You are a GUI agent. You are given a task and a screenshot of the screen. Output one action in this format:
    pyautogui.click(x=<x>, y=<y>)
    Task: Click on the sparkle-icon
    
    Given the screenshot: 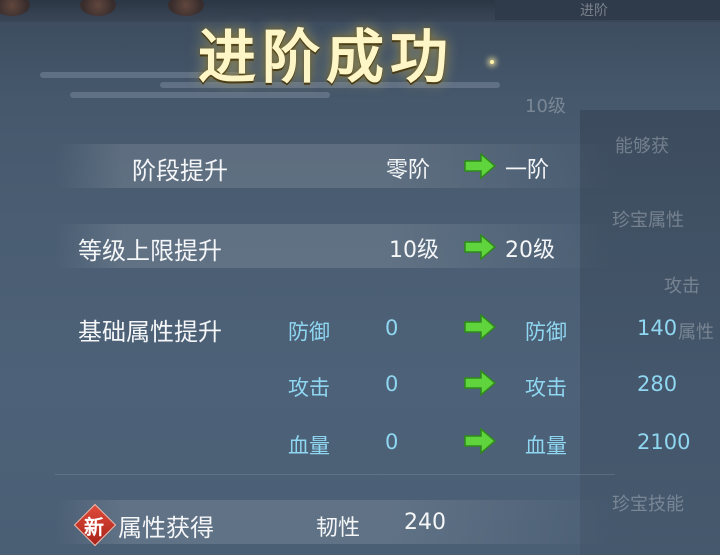 What is the action you would take?
    pyautogui.click(x=492, y=62)
    